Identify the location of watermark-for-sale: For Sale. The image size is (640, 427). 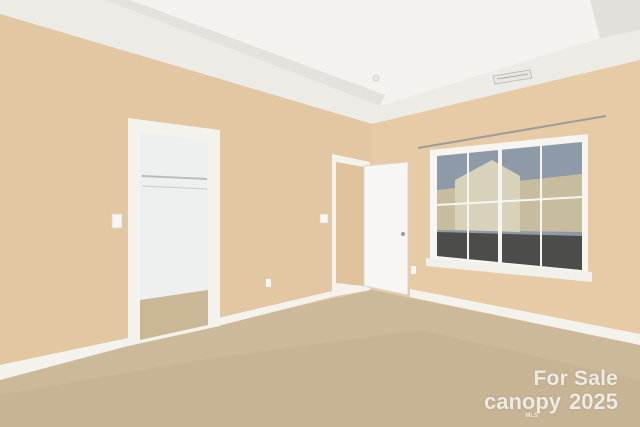
(575, 378).